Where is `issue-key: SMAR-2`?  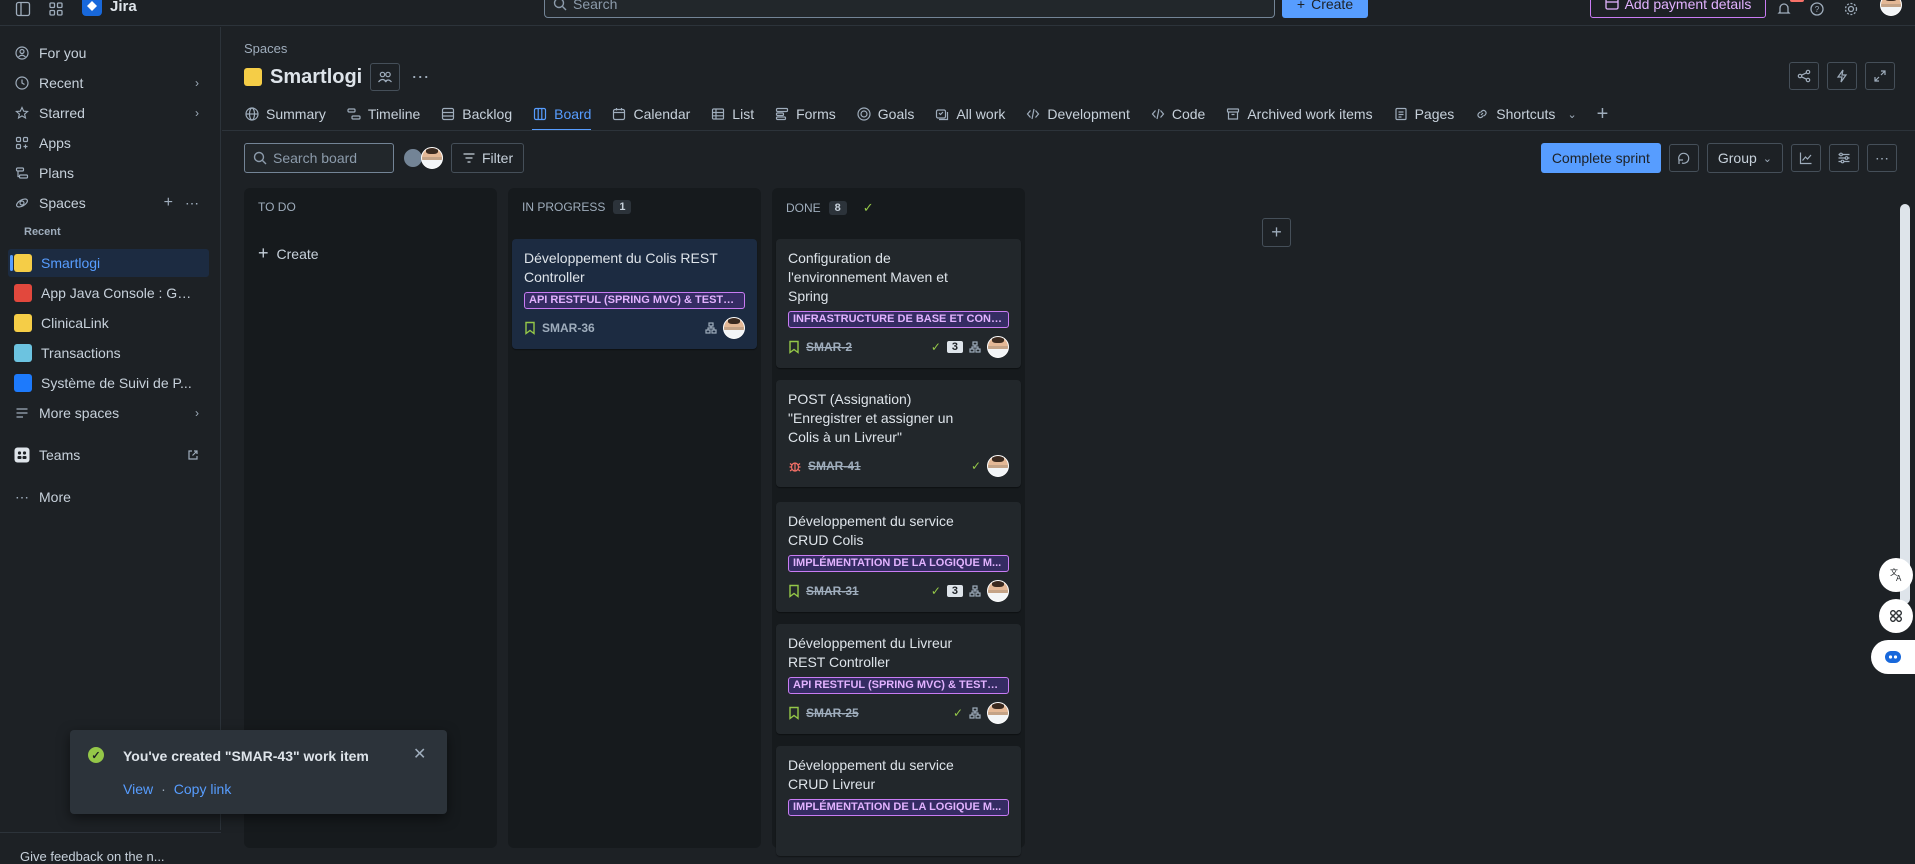 issue-key: SMAR-2 is located at coordinates (829, 347).